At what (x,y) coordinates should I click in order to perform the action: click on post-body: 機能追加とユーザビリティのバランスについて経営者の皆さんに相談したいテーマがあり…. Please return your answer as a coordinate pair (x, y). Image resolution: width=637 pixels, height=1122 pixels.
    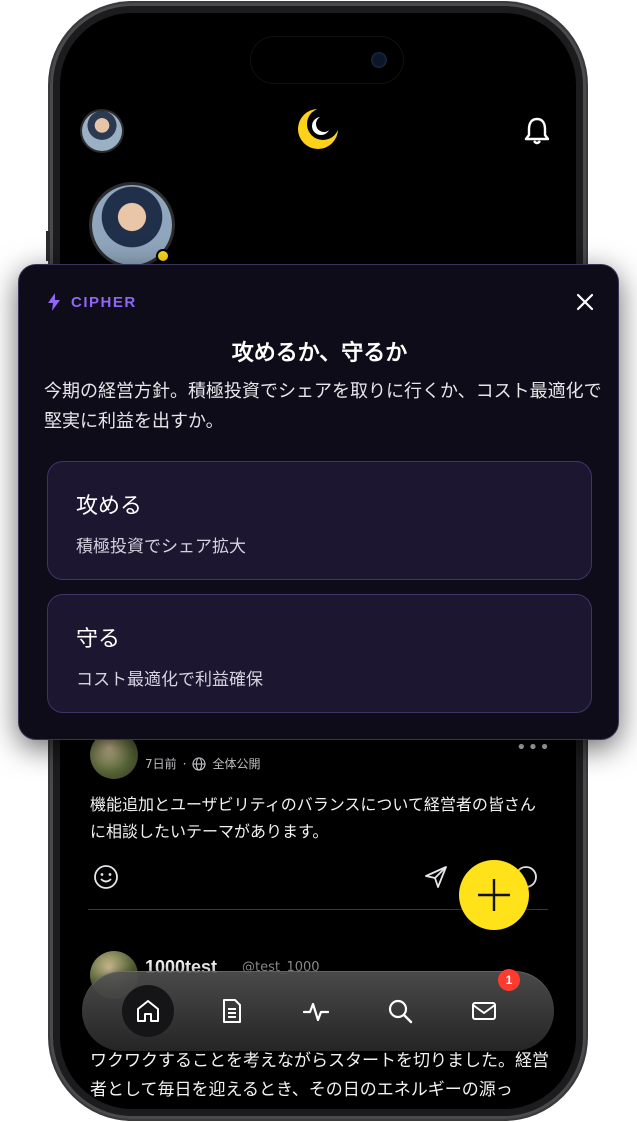
    Looking at the image, I should click on (313, 818).